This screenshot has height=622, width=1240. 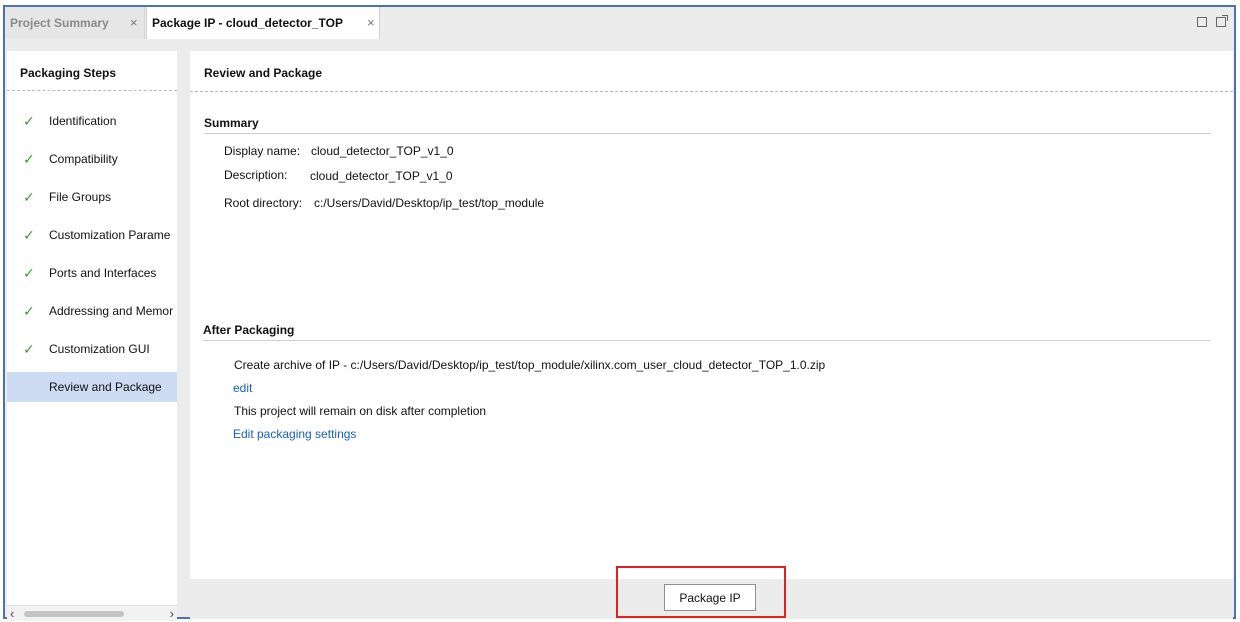 I want to click on step-customization-gui: ✓ Customization GUI, so click(x=92, y=349).